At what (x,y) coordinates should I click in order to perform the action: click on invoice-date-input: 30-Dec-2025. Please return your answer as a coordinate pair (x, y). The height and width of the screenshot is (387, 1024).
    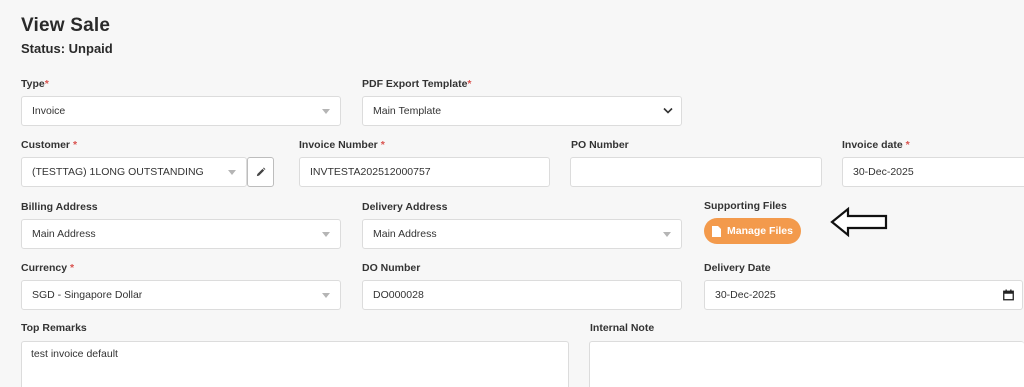
    Looking at the image, I should click on (933, 172).